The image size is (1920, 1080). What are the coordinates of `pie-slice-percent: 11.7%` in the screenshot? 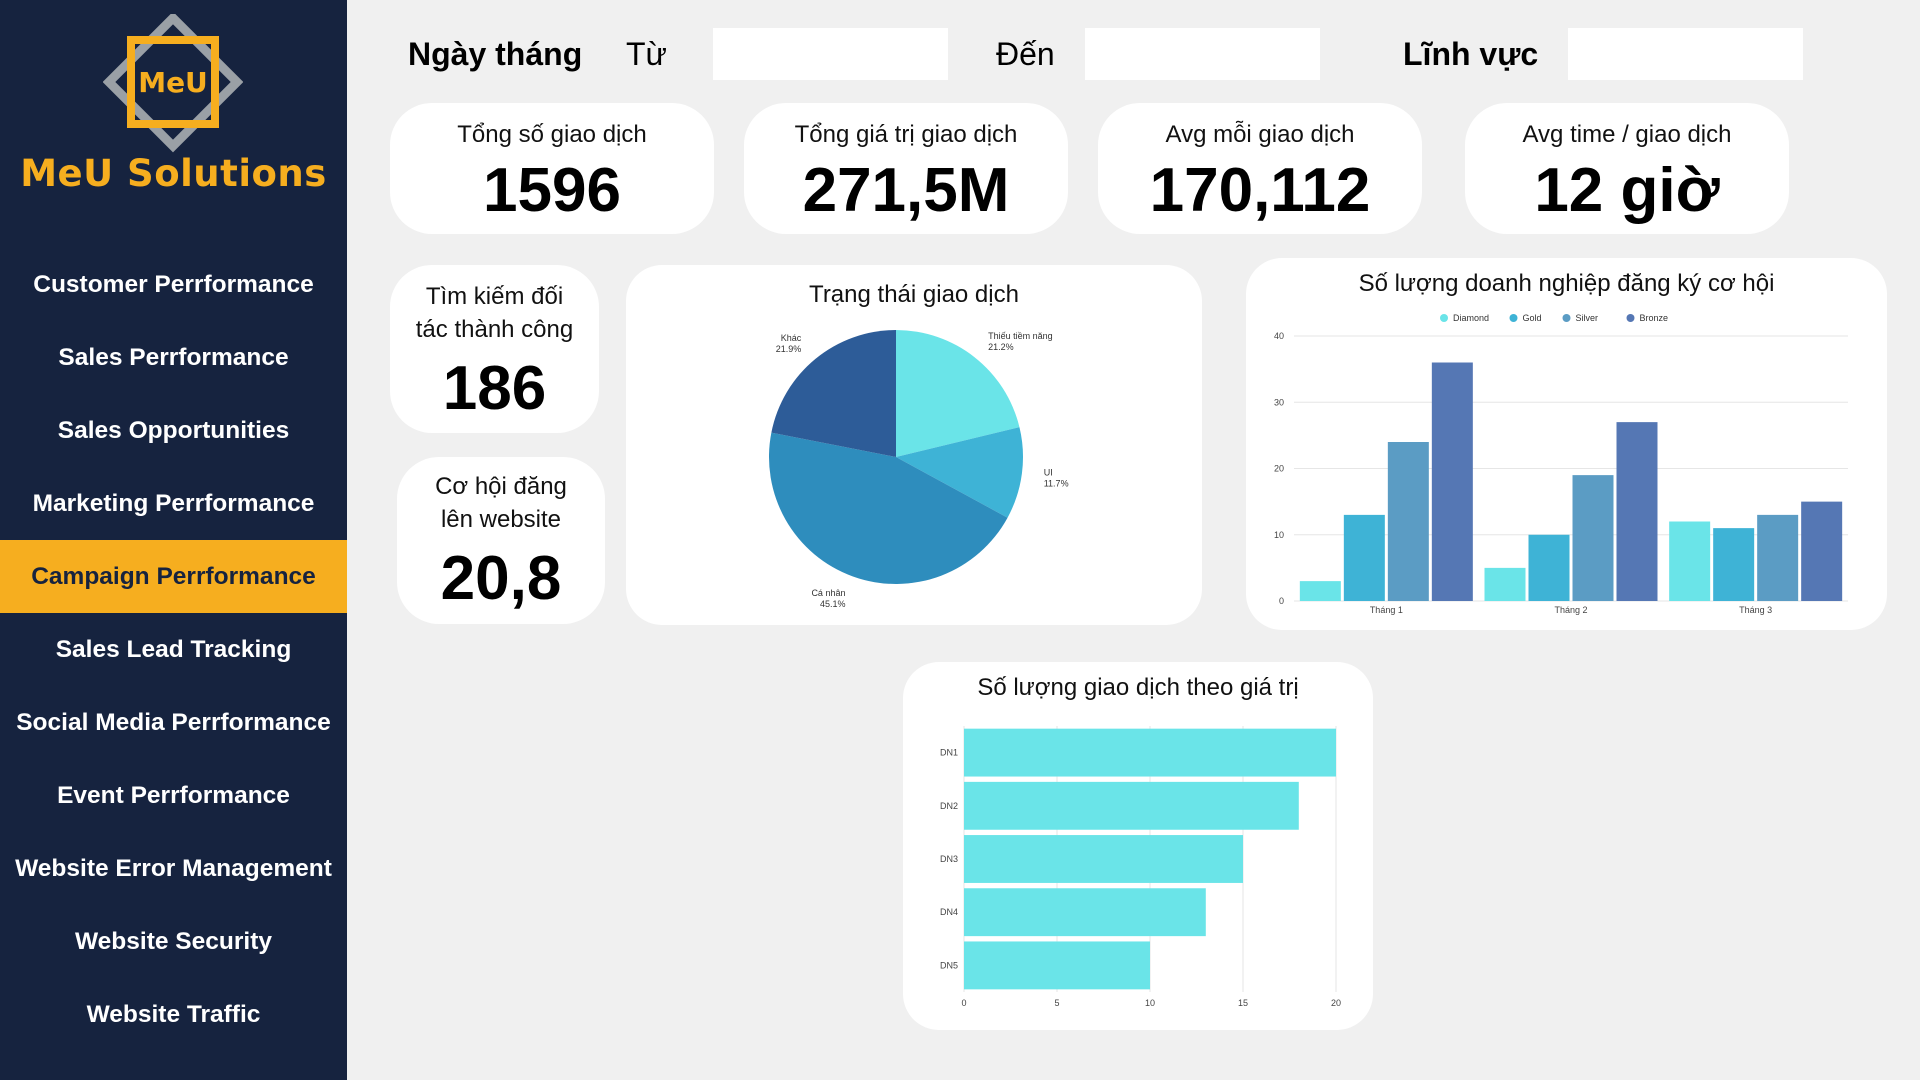 It's located at (1056, 483).